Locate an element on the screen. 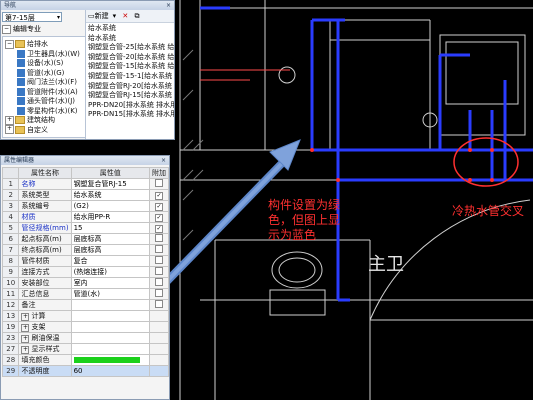 The height and width of the screenshot is (400, 533). list-item: PPR-DN20[排水系统 排水用 is located at coordinates (131, 105).